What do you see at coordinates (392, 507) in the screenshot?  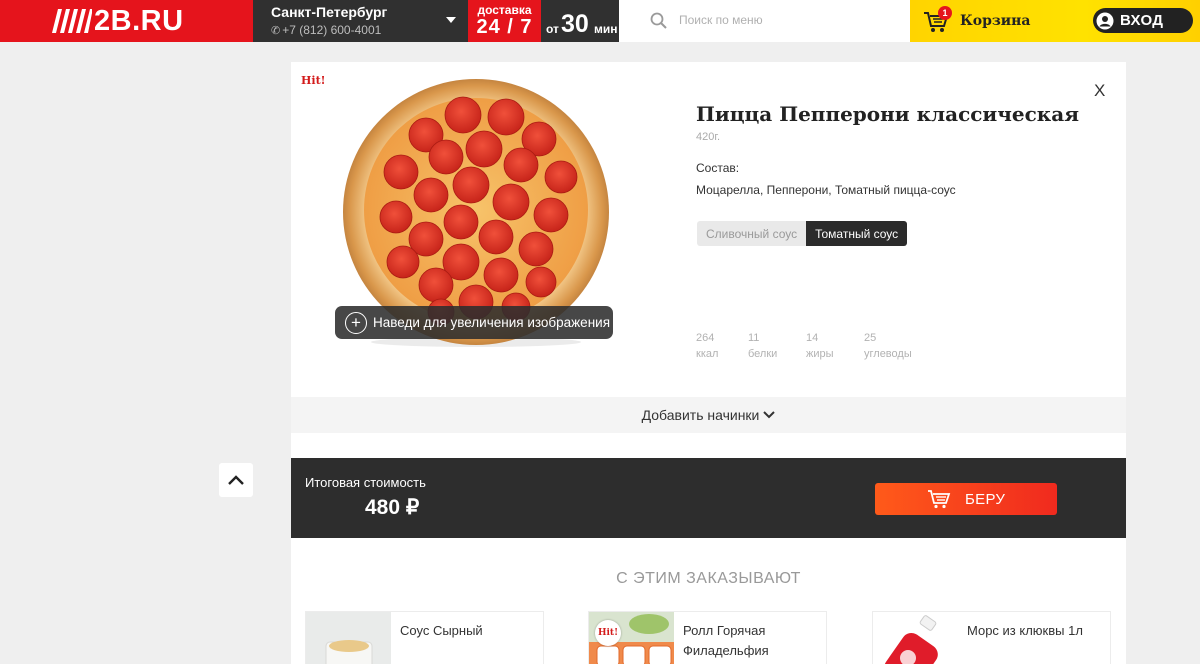 I see `total-price: 480 ₽` at bounding box center [392, 507].